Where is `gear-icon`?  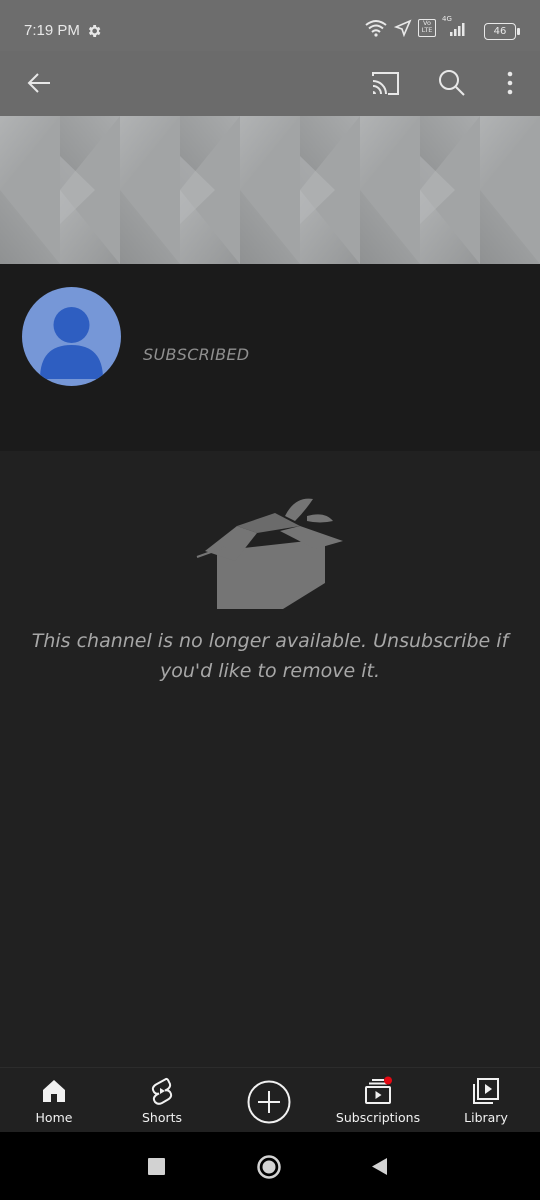 gear-icon is located at coordinates (94, 31).